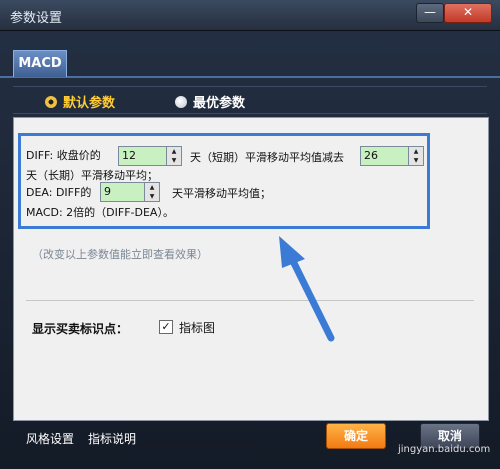 The height and width of the screenshot is (469, 500). What do you see at coordinates (50, 438) in the screenshot?
I see `style-settings-link: 风格设置` at bounding box center [50, 438].